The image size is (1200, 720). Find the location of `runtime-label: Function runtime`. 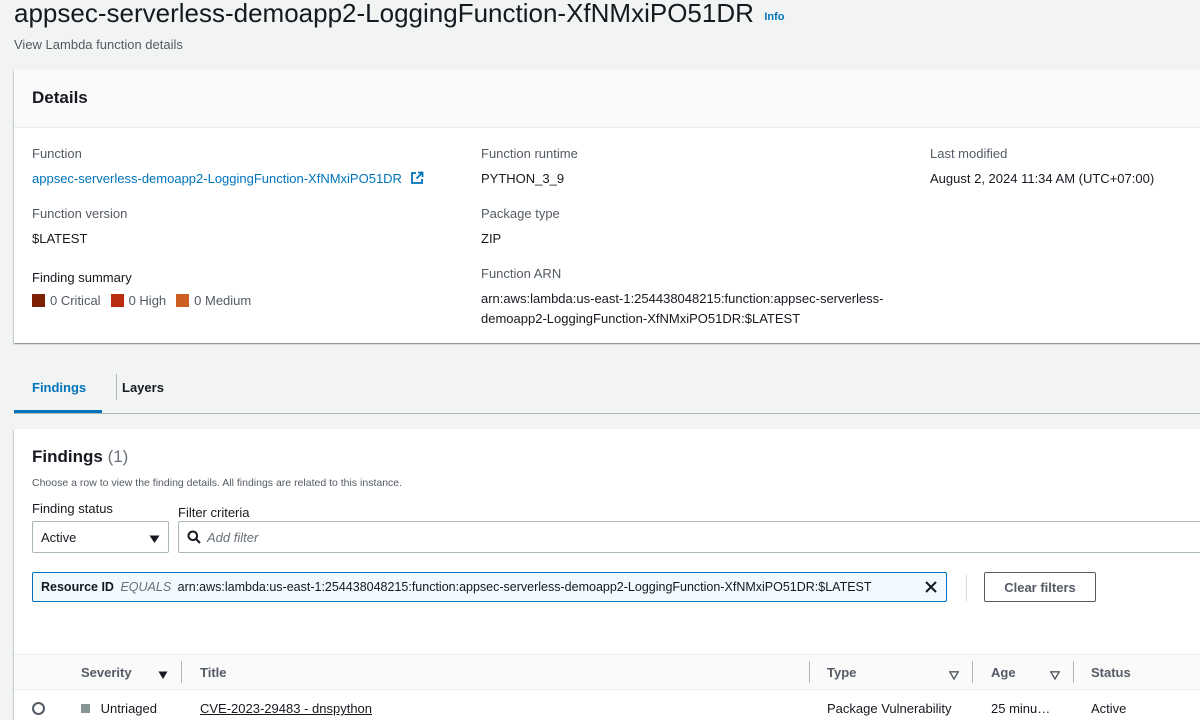

runtime-label: Function runtime is located at coordinates (529, 153).